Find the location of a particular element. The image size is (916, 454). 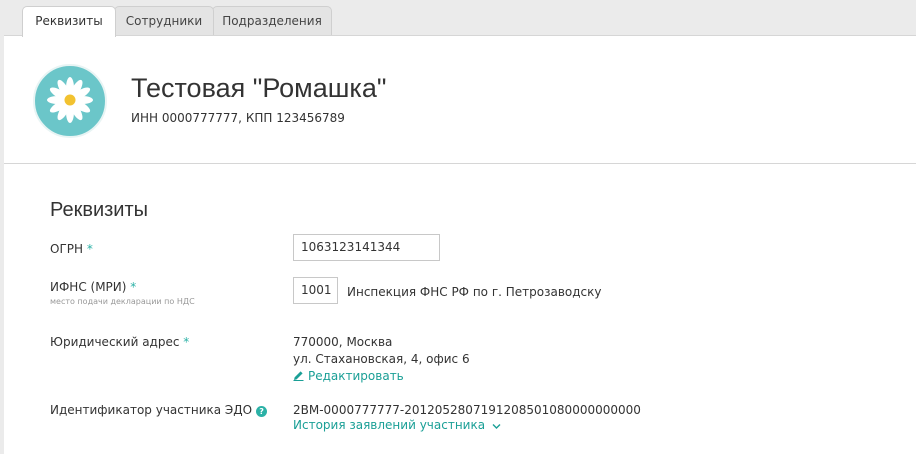

org-avatar is located at coordinates (70, 101).